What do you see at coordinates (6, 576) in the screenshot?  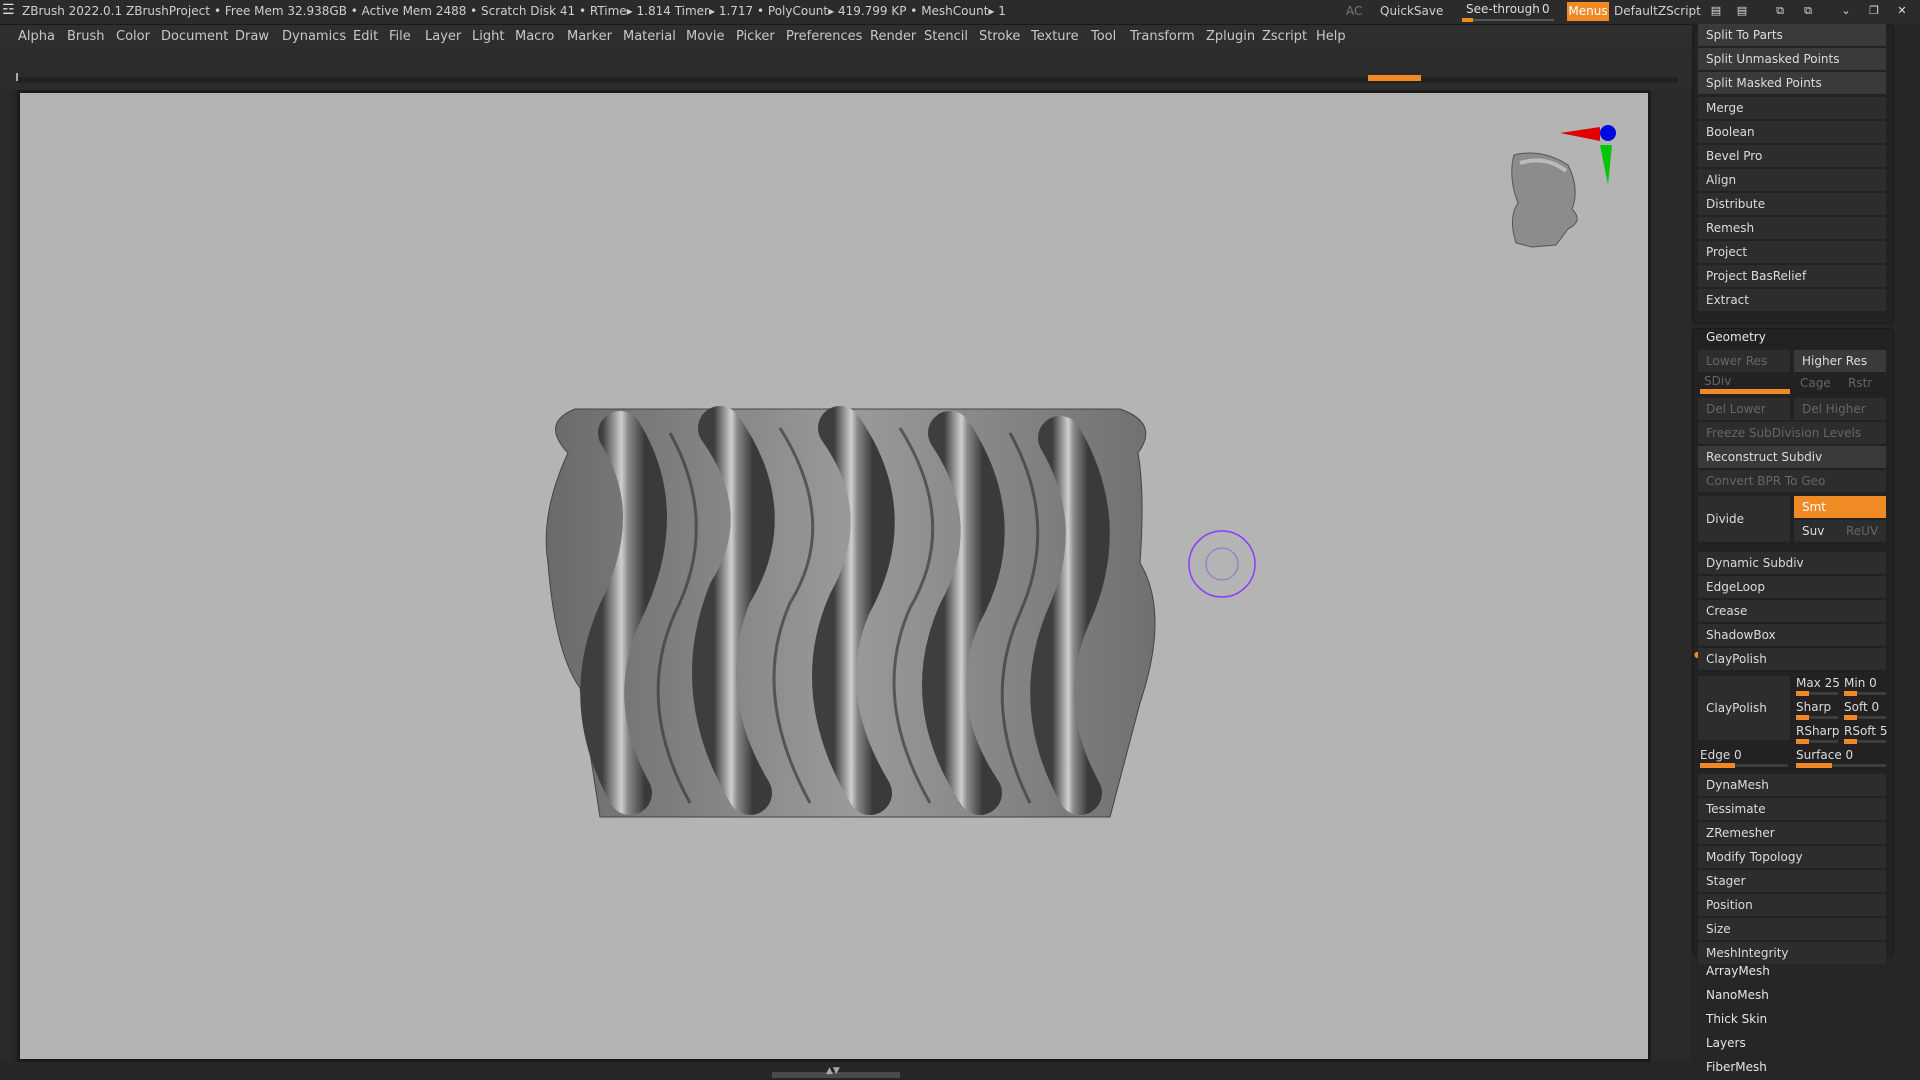 I see `left-tray` at bounding box center [6, 576].